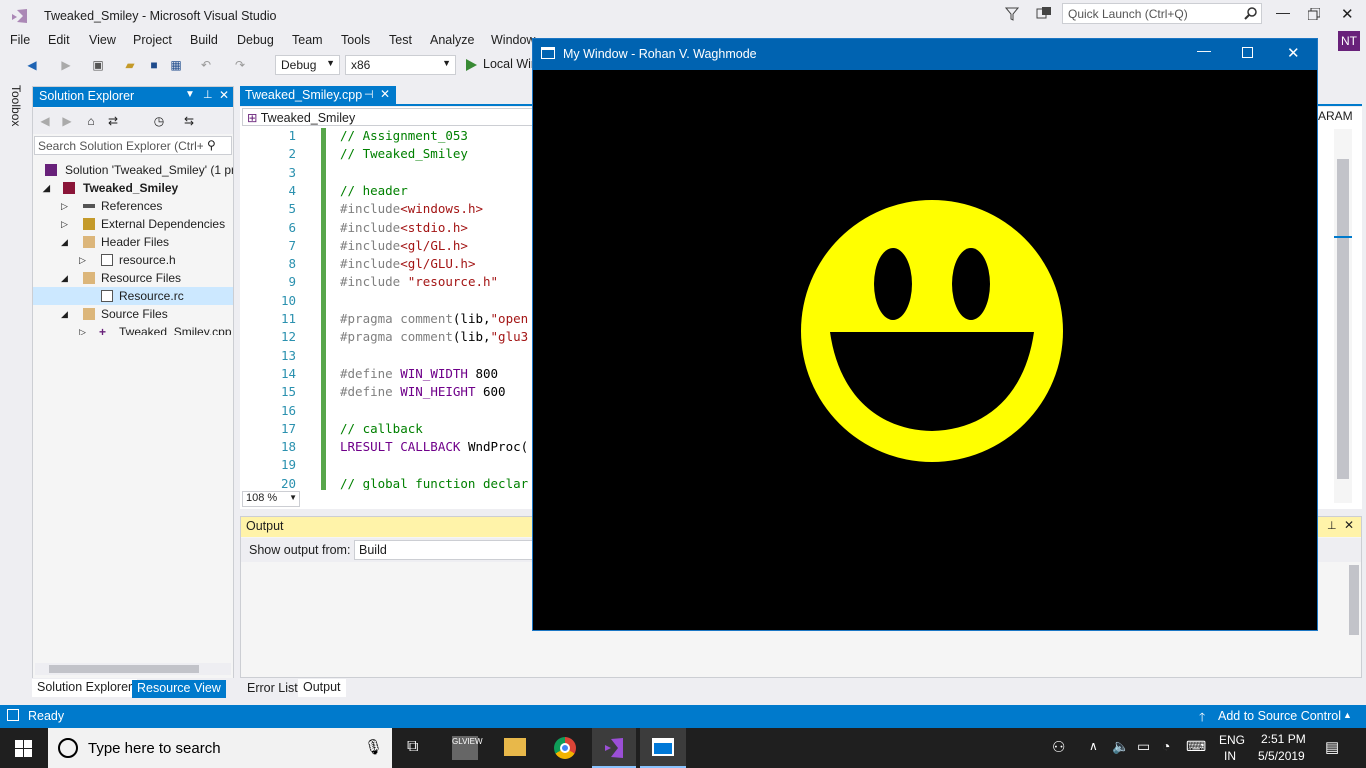  What do you see at coordinates (400, 40) in the screenshot?
I see `menu-test: Test` at bounding box center [400, 40].